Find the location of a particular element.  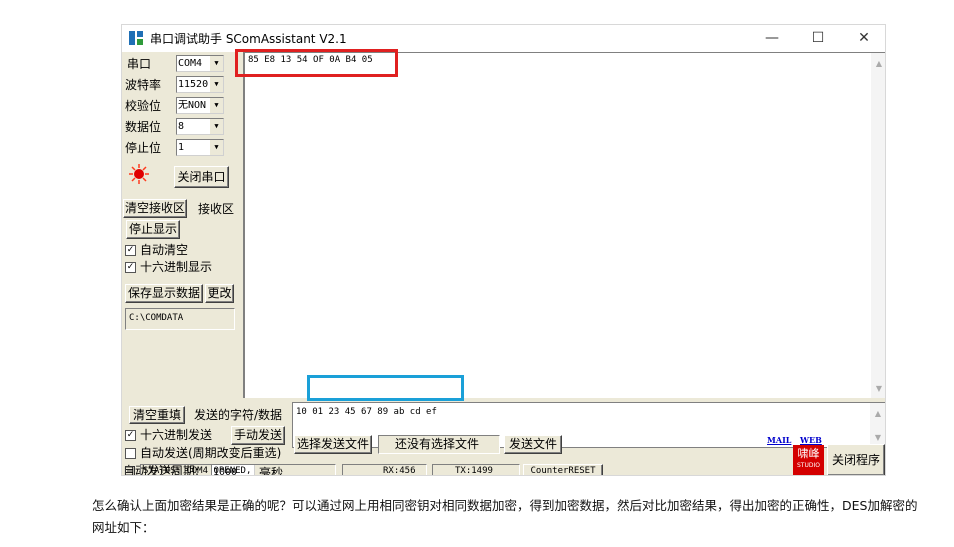

send-content: 10 01 23 45 67 89 ab cd ef is located at coordinates (366, 412).